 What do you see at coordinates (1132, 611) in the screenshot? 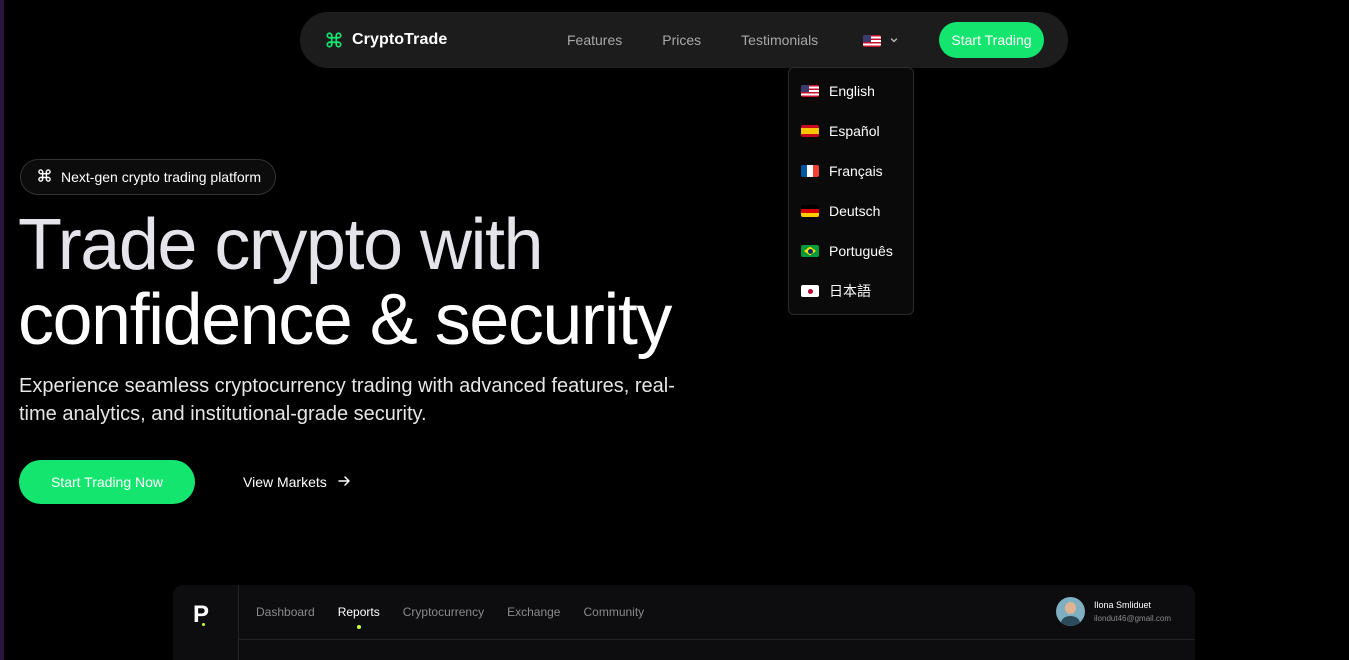
I see `user-info: Ilona Smliduet ilondut46@gmail.com` at bounding box center [1132, 611].